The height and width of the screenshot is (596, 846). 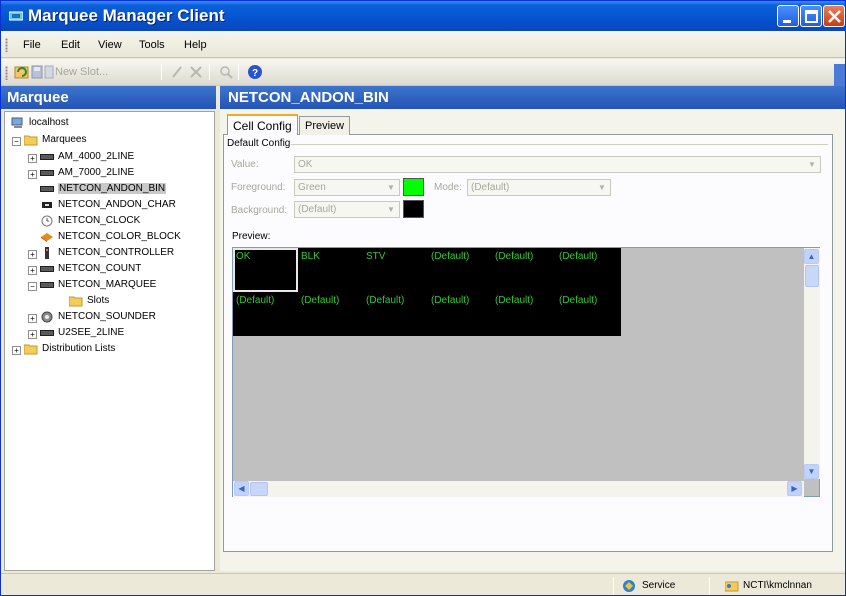 What do you see at coordinates (110, 45) in the screenshot?
I see `menu-view: View` at bounding box center [110, 45].